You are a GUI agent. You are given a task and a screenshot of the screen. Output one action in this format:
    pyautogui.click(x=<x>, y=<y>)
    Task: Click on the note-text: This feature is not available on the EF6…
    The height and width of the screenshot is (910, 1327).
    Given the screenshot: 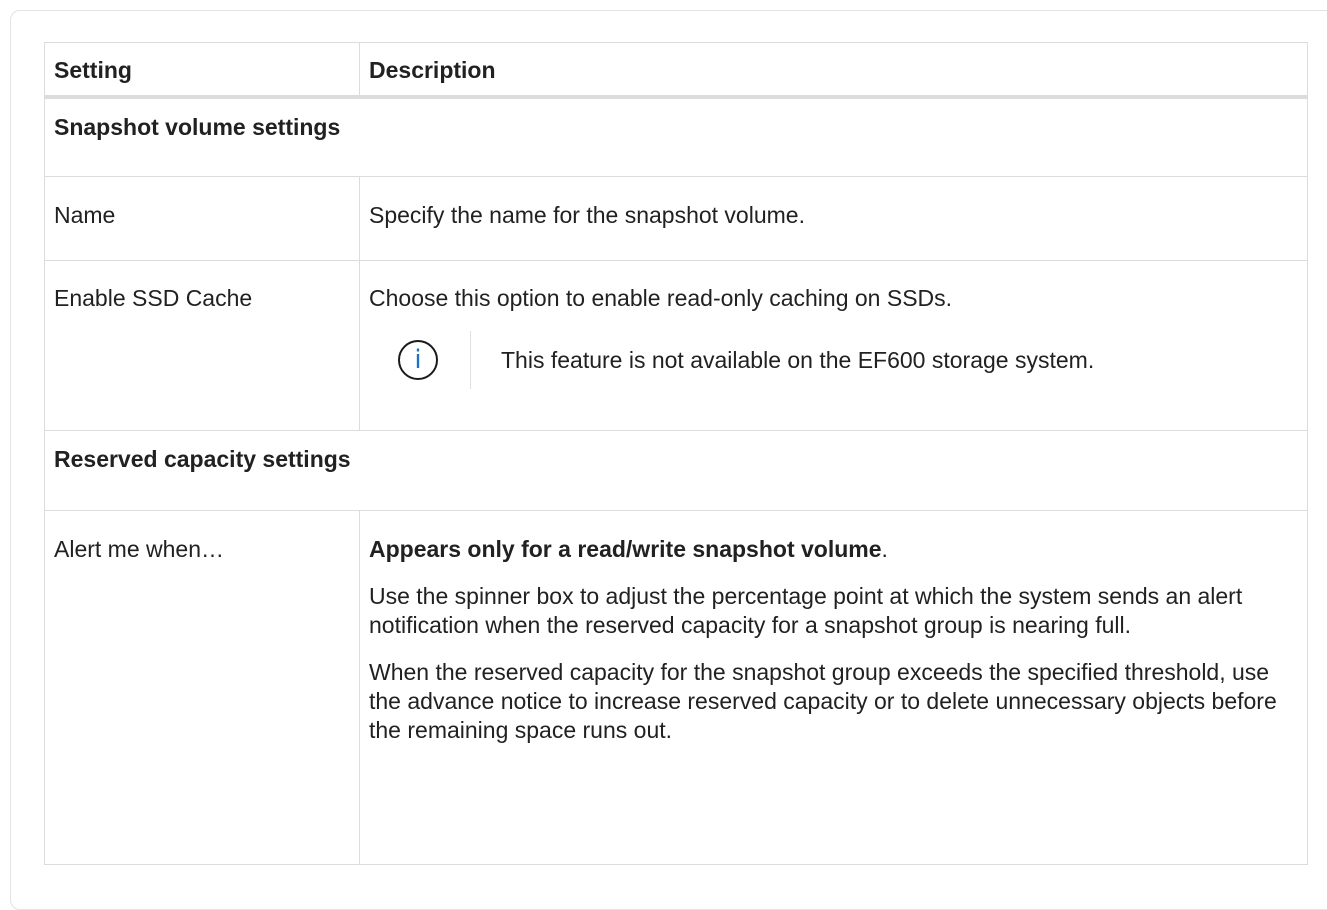 What is the action you would take?
    pyautogui.click(x=798, y=359)
    